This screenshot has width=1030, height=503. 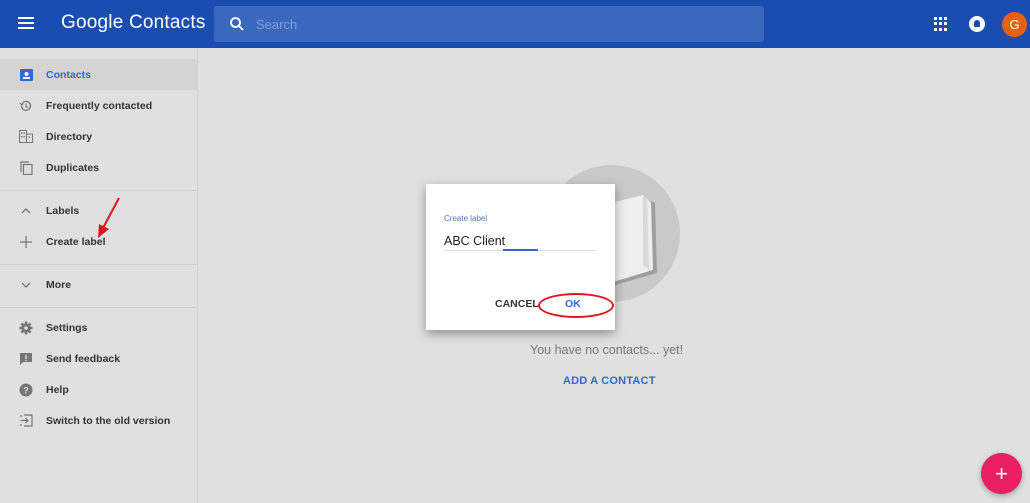 I want to click on search-input, so click(x=501, y=24).